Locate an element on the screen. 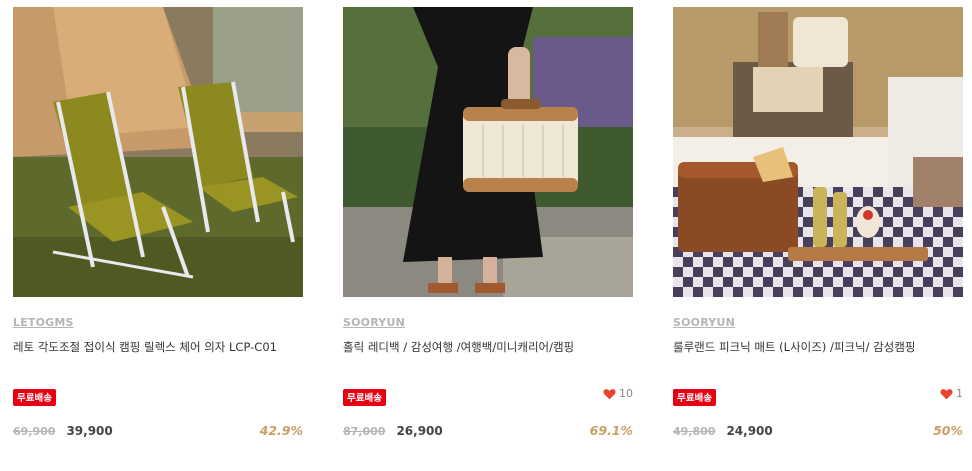 This screenshot has height=471, width=972. sale-price: 39,900 is located at coordinates (89, 431).